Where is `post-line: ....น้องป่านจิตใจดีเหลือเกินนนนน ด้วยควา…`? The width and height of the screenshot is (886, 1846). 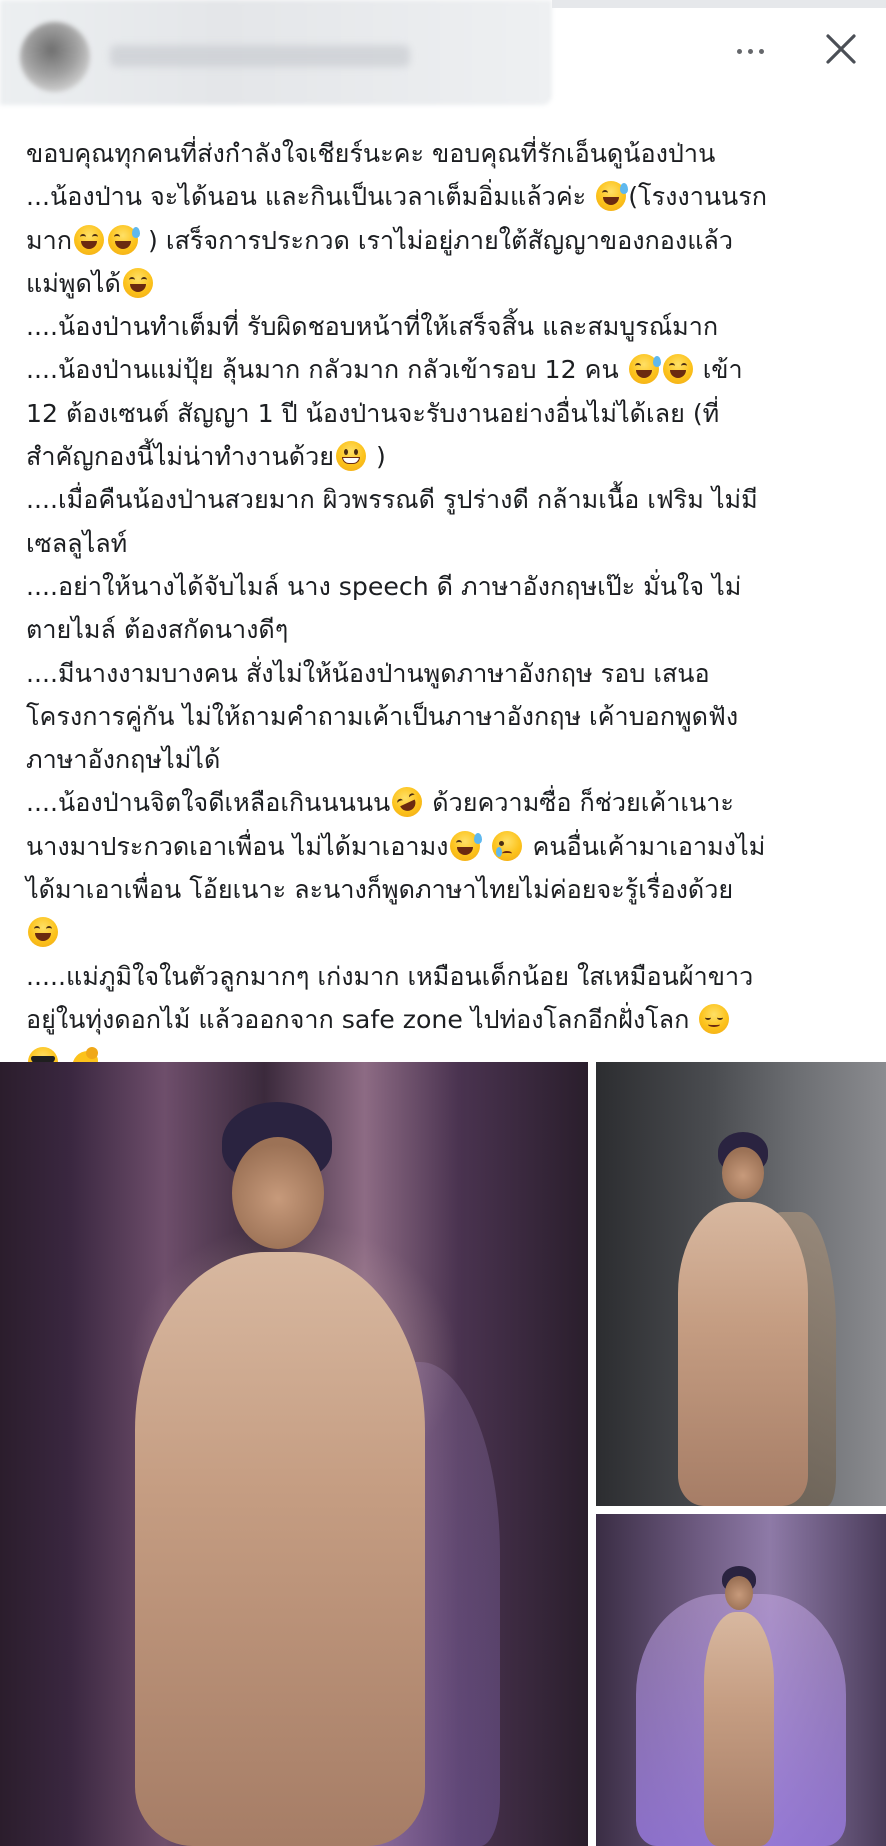 post-line: ....น้องป่านจิตใจดีเหลือเกินนนนน ด้วยควา… is located at coordinates (448, 802).